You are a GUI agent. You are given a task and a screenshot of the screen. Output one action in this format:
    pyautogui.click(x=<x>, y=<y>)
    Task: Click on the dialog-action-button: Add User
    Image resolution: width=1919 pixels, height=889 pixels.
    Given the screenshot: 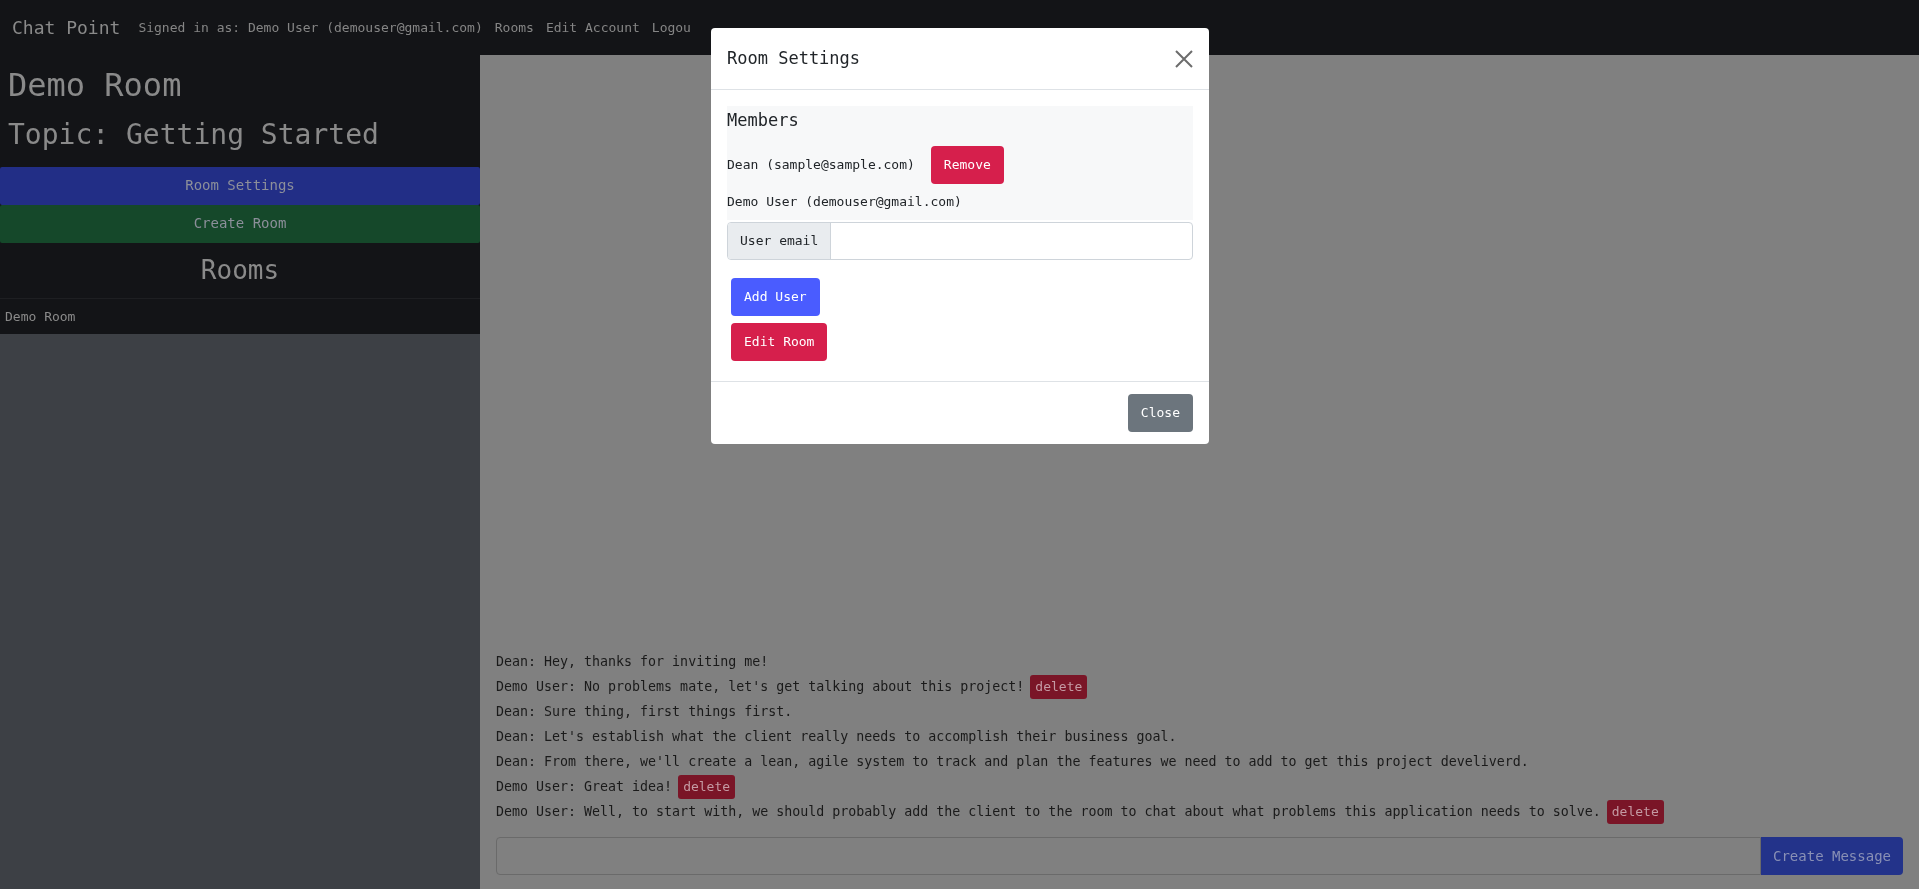 What is the action you would take?
    pyautogui.click(x=775, y=297)
    